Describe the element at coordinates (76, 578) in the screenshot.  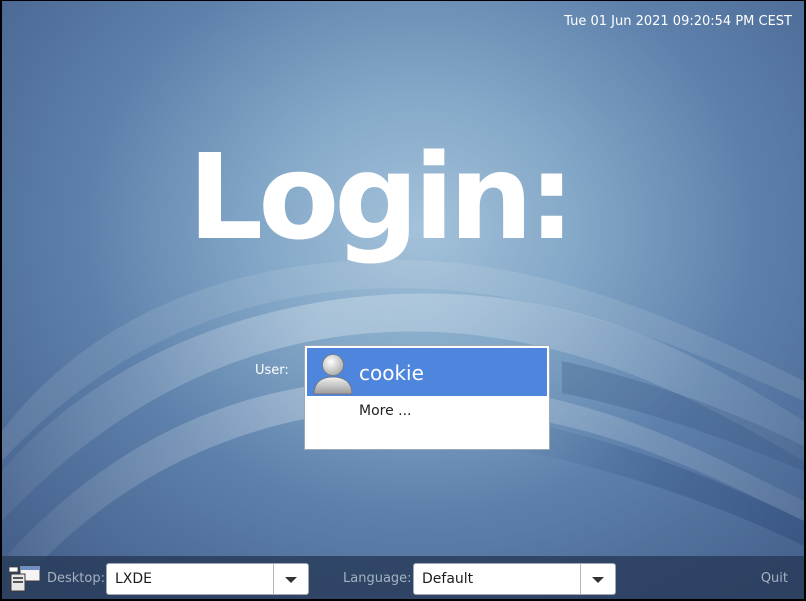
I see `desktop-label: Desktop:` at that location.